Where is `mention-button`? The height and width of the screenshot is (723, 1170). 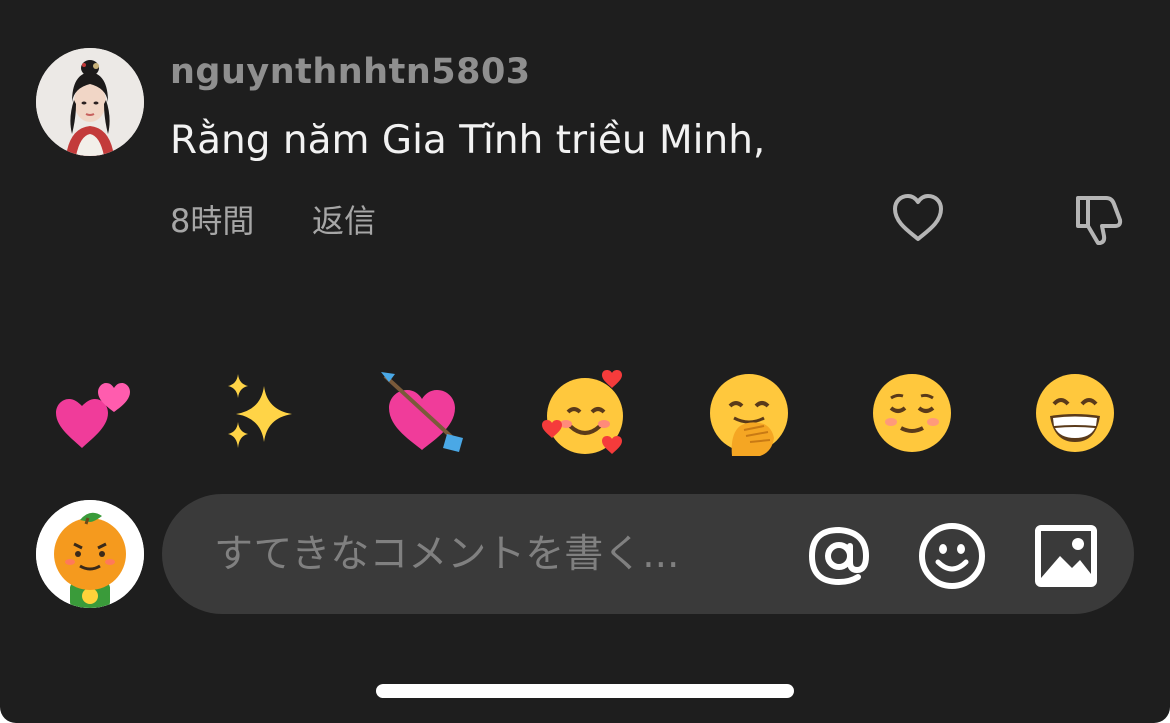 mention-button is located at coordinates (838, 556).